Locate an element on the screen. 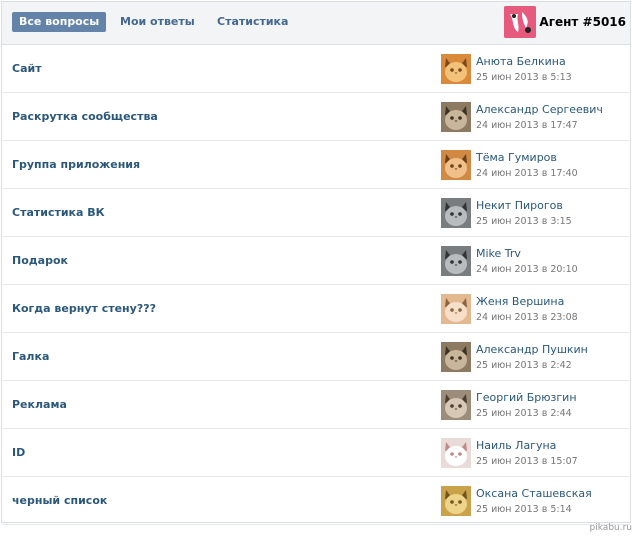 The height and width of the screenshot is (536, 635). question-row: ID Наиль Лагуна 25 июн 2013 в 15:07 is located at coordinates (316, 453).